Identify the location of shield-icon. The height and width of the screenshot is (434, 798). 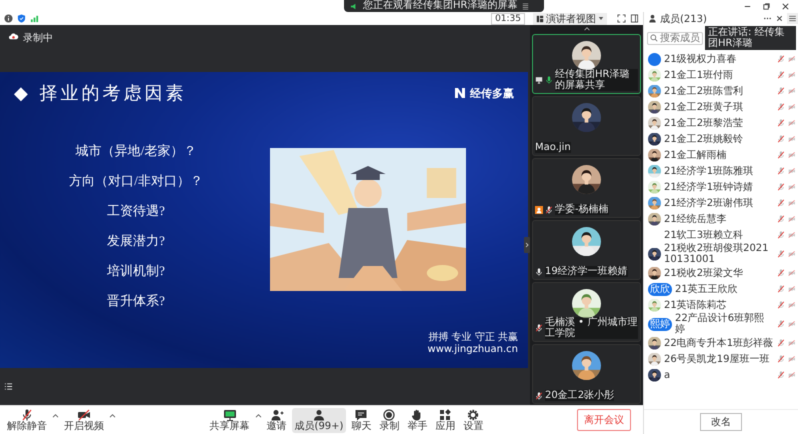
(21, 18).